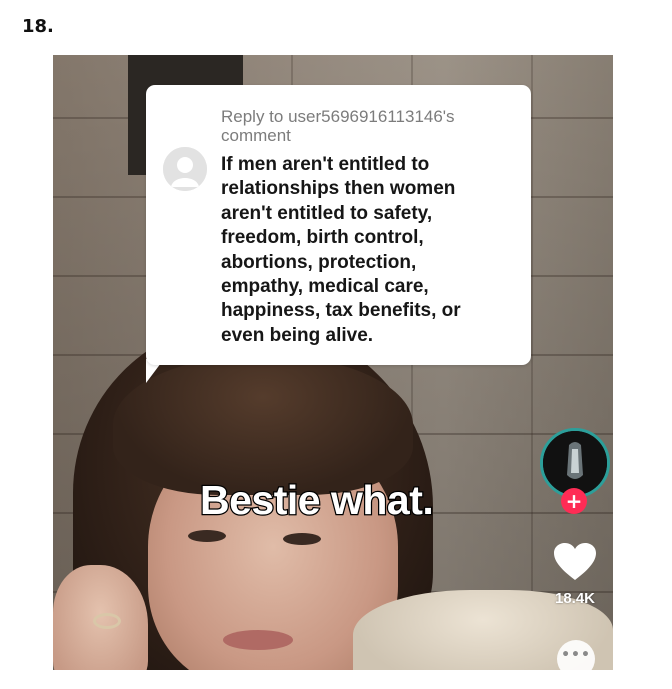  Describe the element at coordinates (322, 238) in the screenshot. I see `comment-line: freedom, birth control,` at that location.